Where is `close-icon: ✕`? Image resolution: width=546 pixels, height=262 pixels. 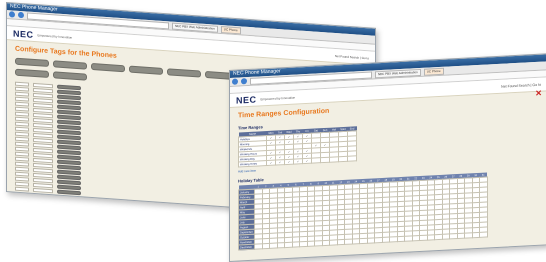
close-icon: ✕ is located at coordinates (538, 93).